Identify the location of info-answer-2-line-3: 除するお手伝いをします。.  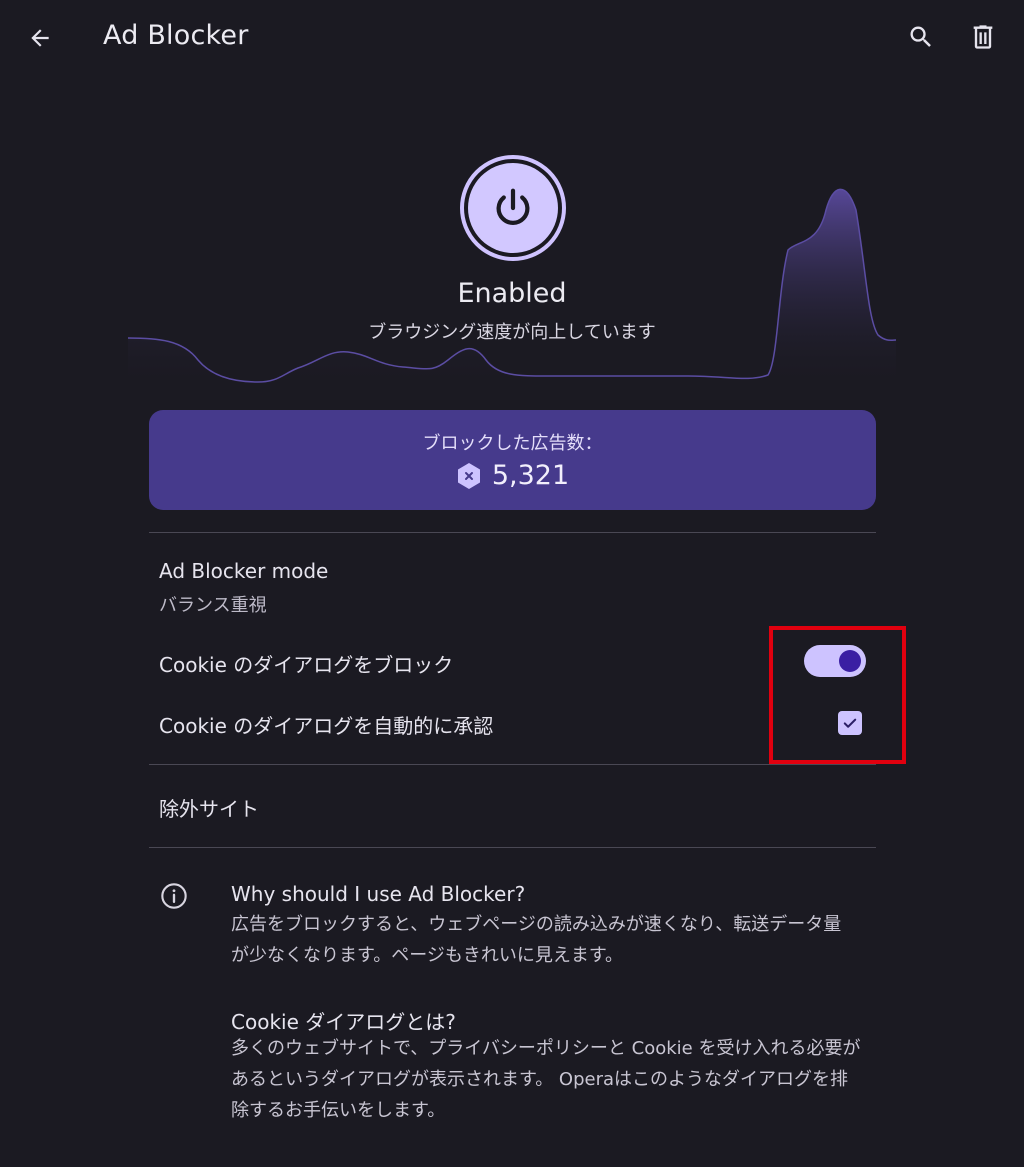
(338, 1110).